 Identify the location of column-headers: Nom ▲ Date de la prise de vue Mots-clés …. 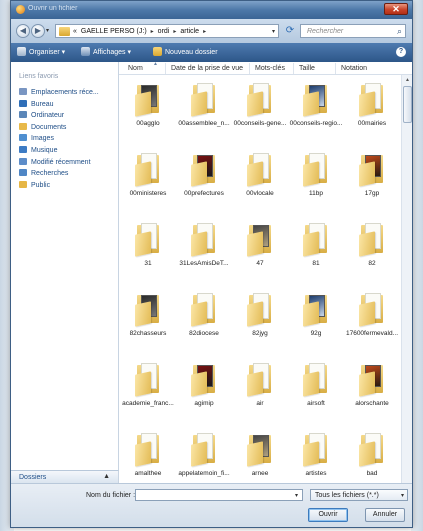
(265, 68).